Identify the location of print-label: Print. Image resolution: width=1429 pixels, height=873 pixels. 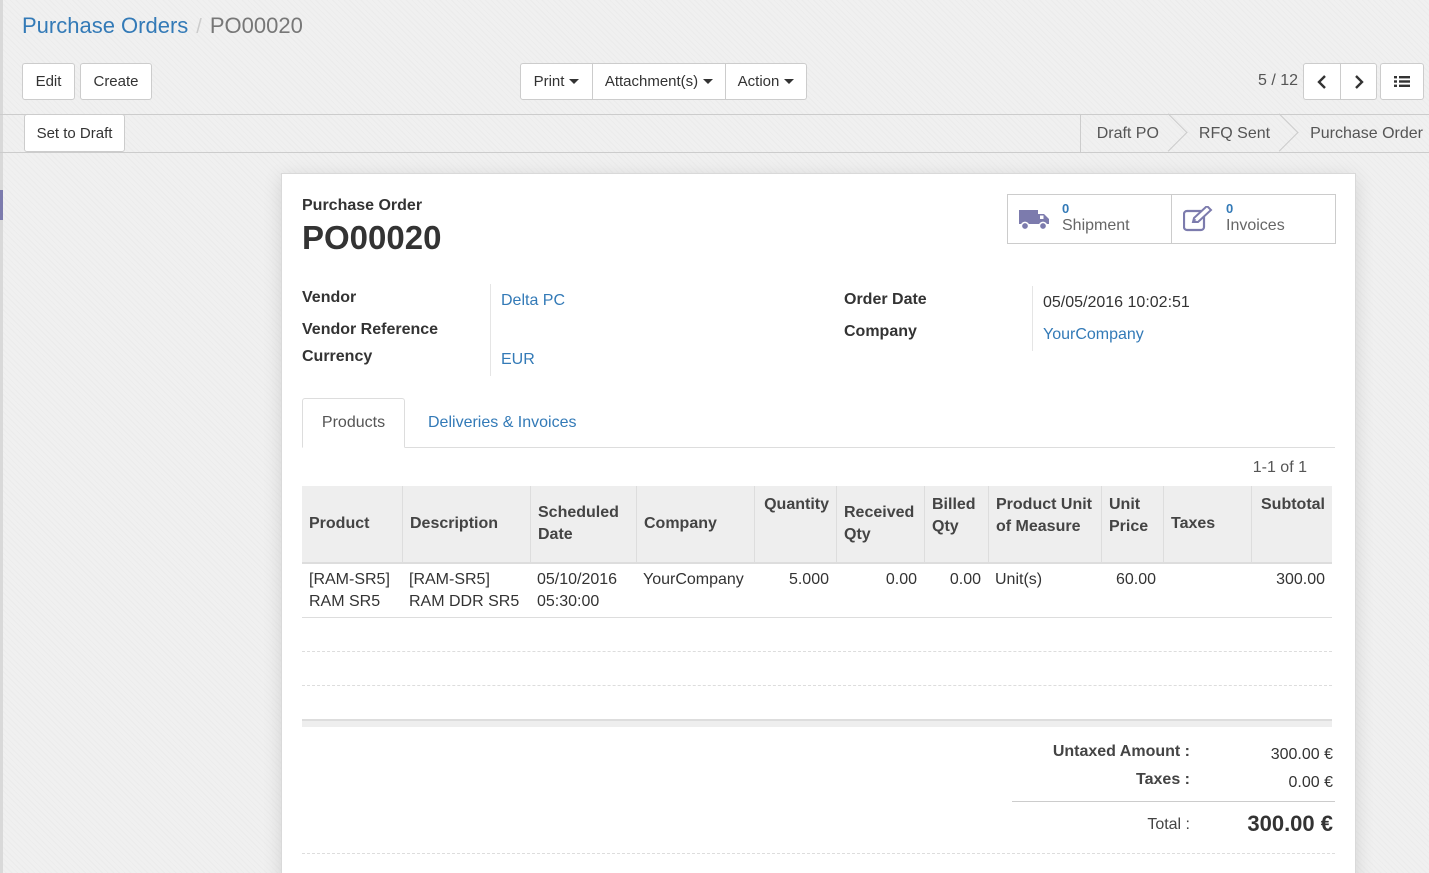
(549, 81).